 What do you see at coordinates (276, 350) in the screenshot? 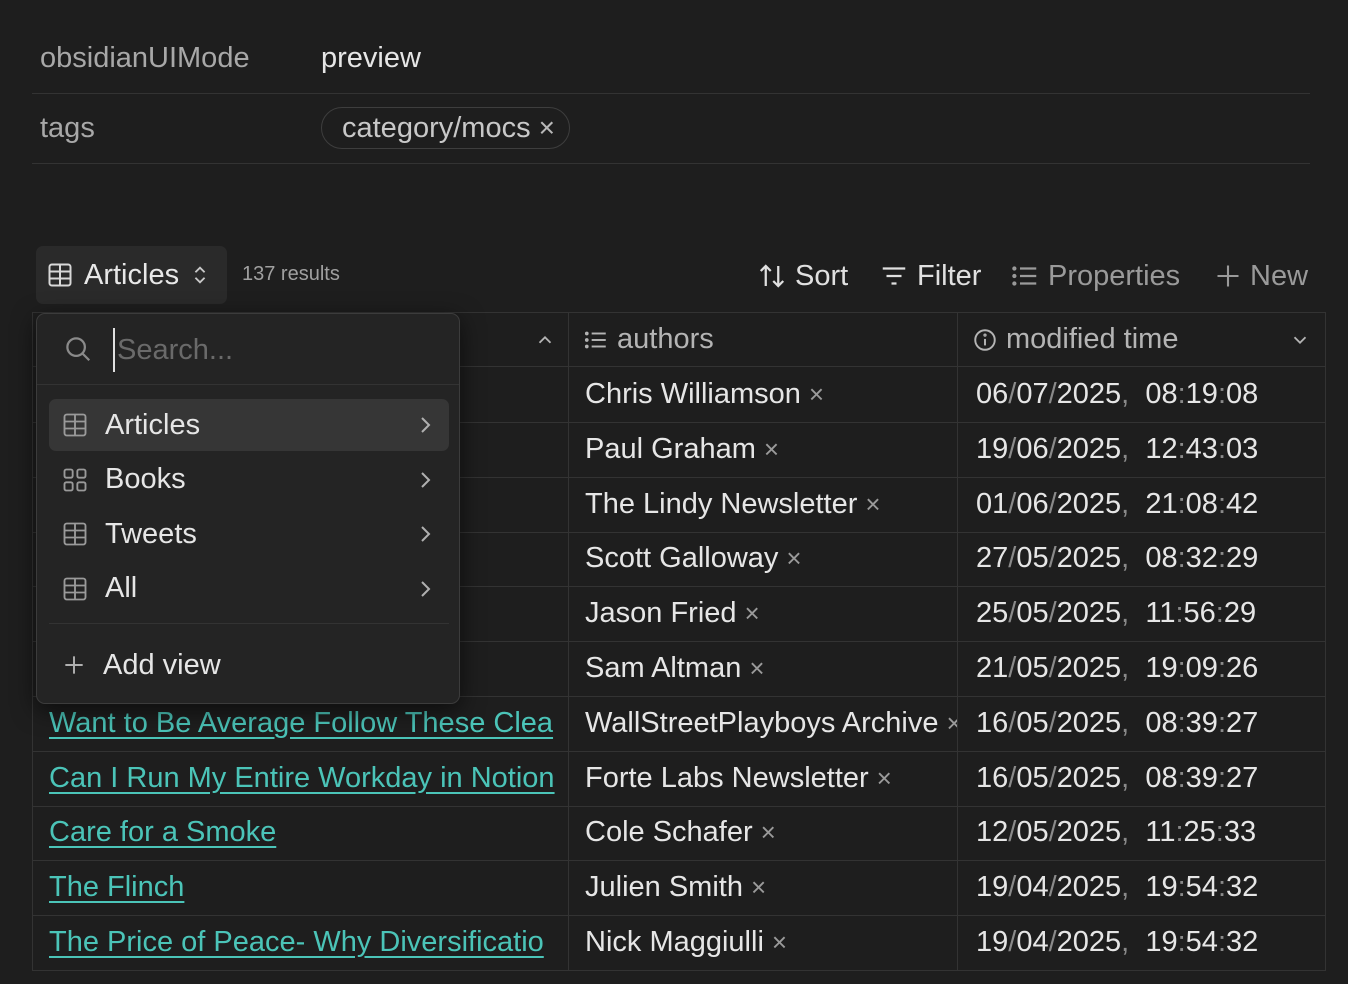
I see `search-input` at bounding box center [276, 350].